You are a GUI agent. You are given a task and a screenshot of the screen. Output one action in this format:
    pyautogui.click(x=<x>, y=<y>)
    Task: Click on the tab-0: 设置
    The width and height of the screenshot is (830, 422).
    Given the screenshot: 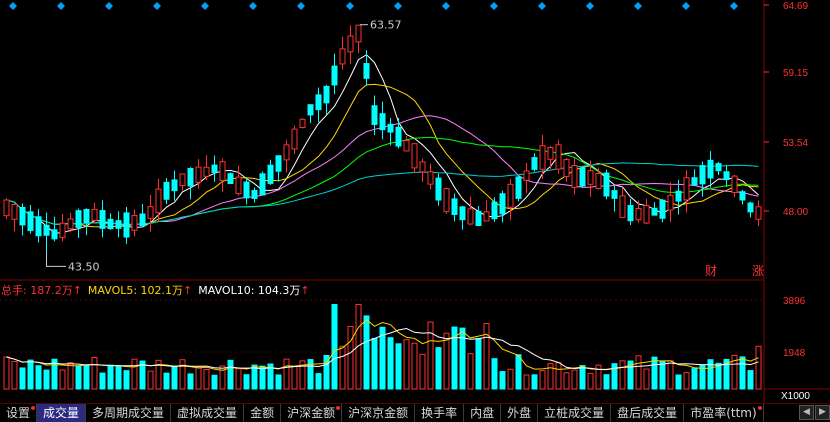 What is the action you would take?
    pyautogui.click(x=19, y=413)
    